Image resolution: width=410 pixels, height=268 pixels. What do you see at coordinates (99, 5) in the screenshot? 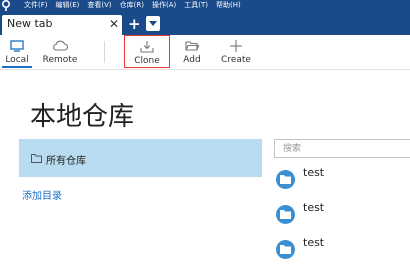
I see `menu-view: 查看(V)` at bounding box center [99, 5].